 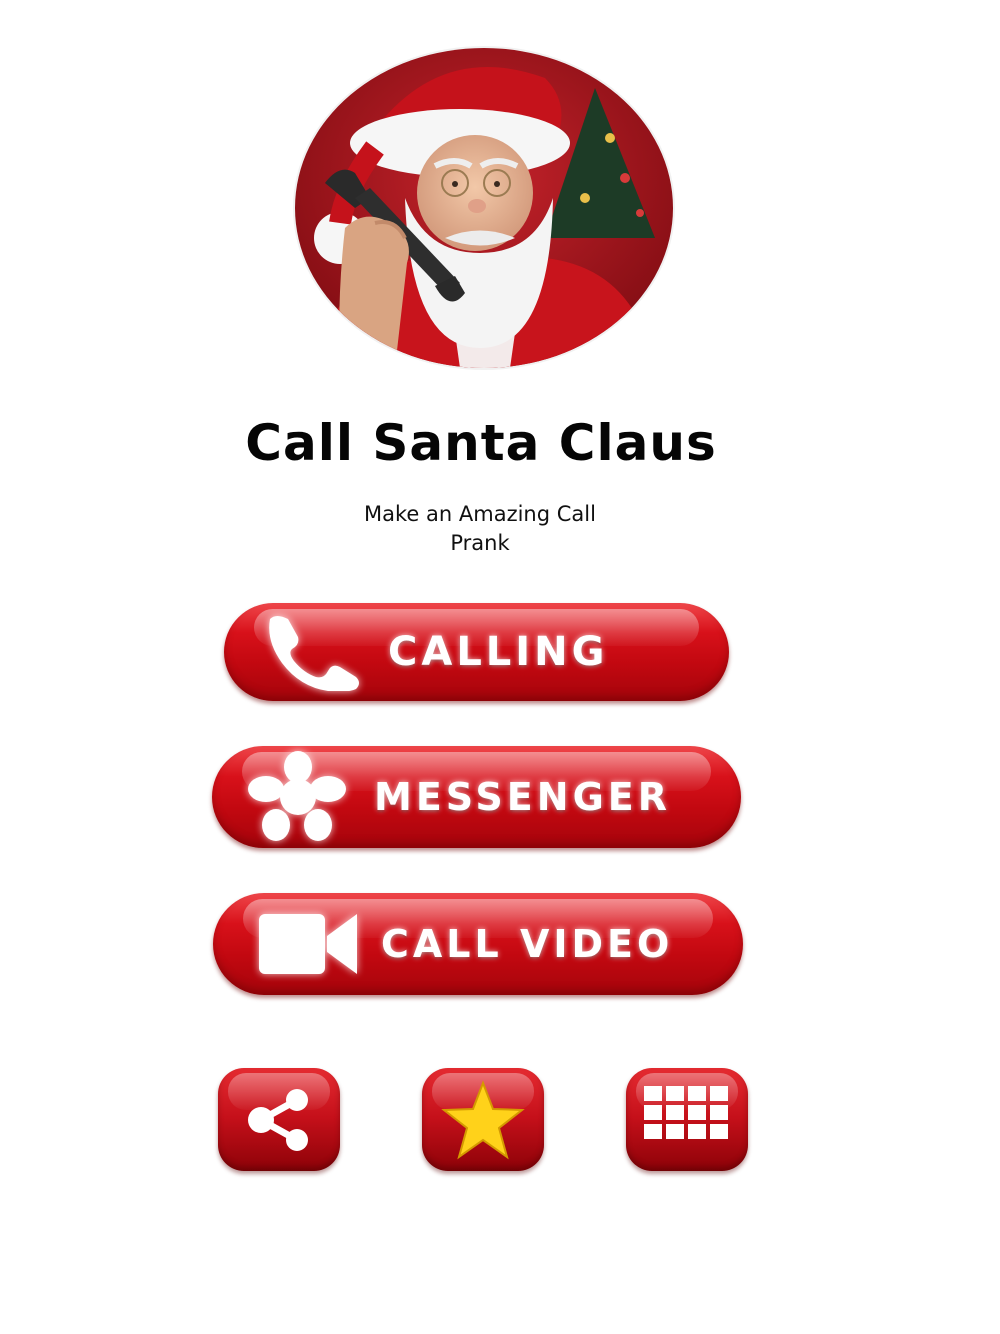 I want to click on more-apps-button, so click(x=687, y=1119).